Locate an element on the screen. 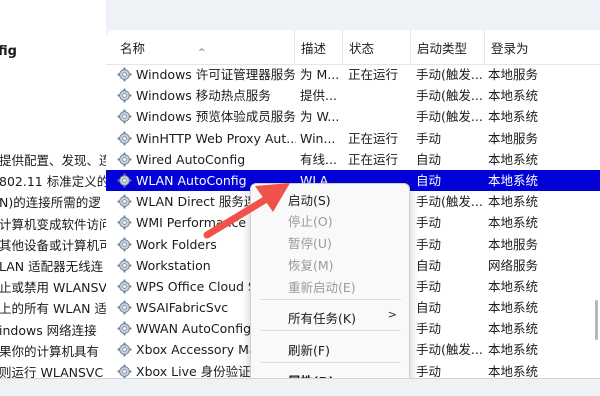  service-name: Windows 移动热点服务 is located at coordinates (203, 96).